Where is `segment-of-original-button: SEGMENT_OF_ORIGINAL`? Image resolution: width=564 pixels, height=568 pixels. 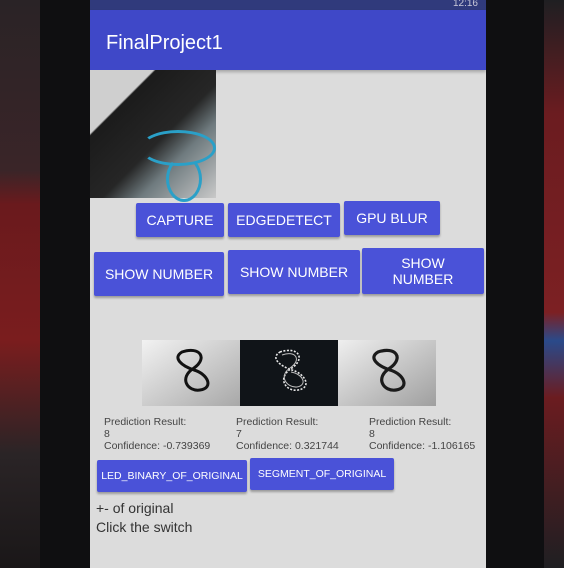 segment-of-original-button: SEGMENT_OF_ORIGINAL is located at coordinates (322, 474).